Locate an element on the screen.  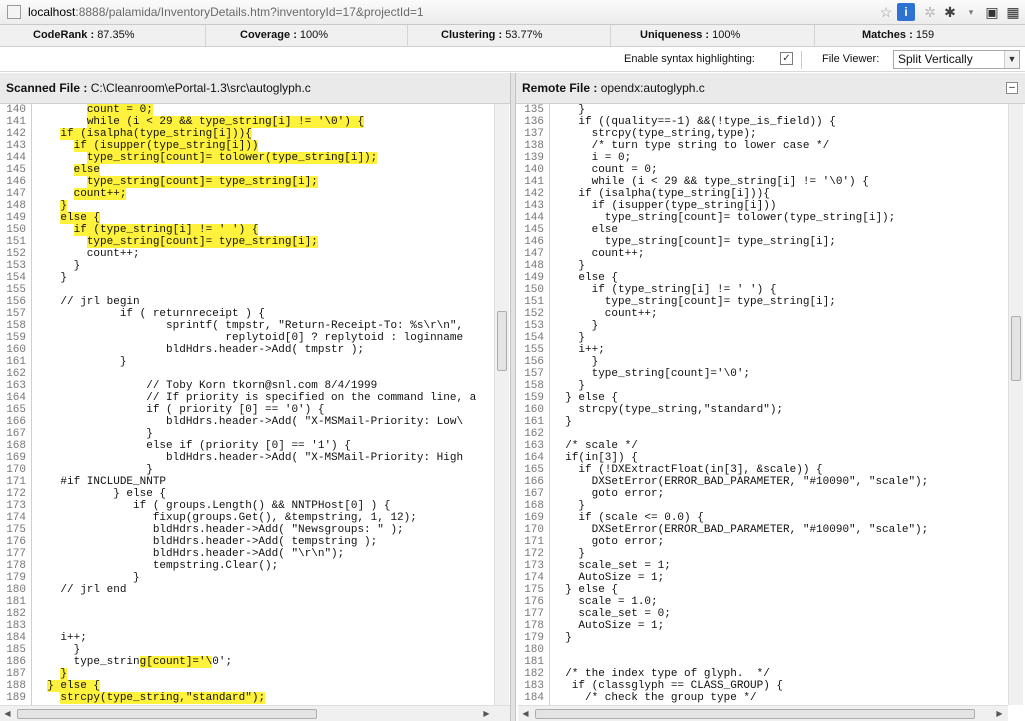
minimize-icon: – is located at coordinates (1012, 88).